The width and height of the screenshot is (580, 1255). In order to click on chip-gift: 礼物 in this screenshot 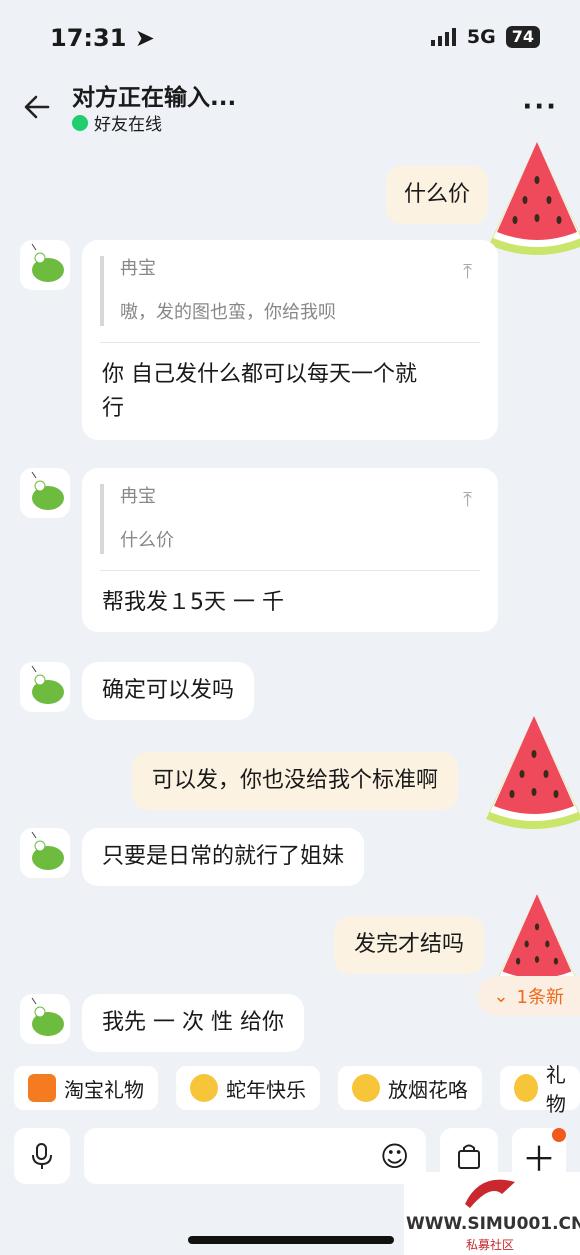, I will do `click(540, 1089)`.